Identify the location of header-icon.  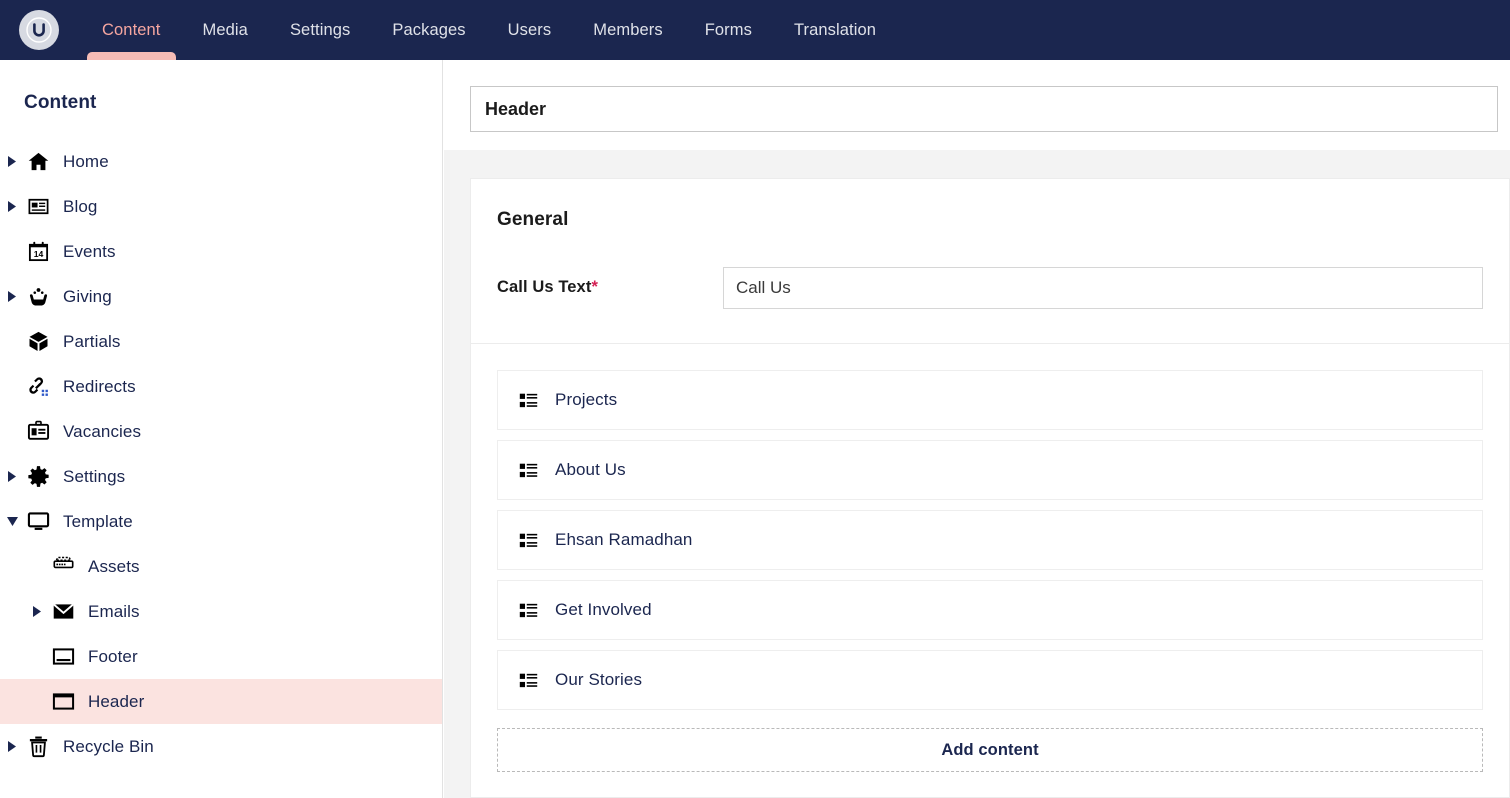
(63, 702).